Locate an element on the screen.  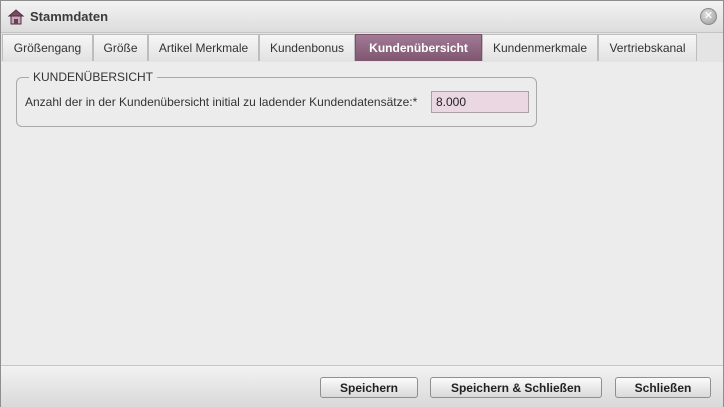
title-bar: Stammdaten ✕ is located at coordinates (362, 17).